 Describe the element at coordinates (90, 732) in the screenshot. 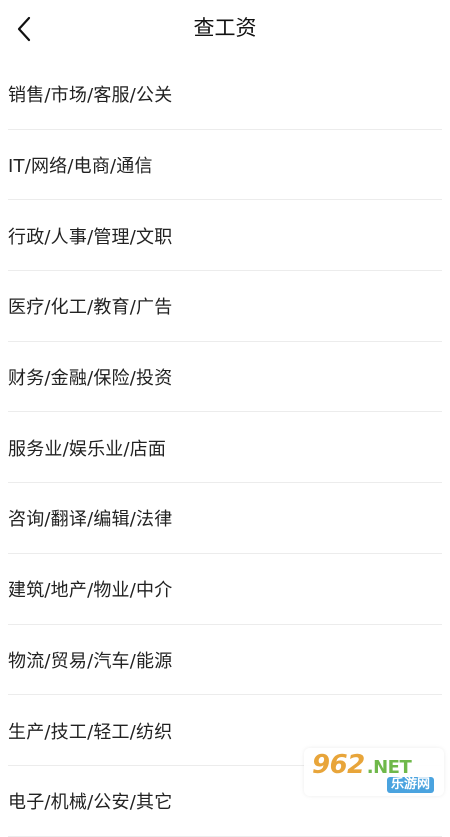

I see `category-label: 生产/技工/轻工/纺织` at that location.